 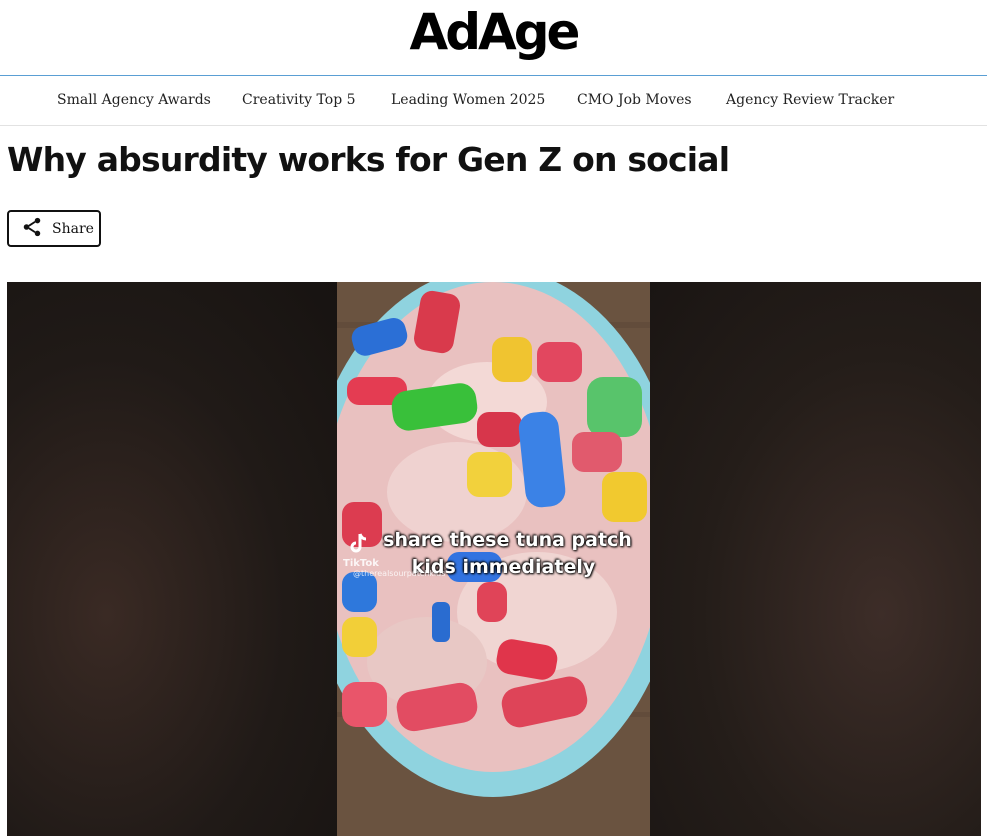 I want to click on nav-item-leading-women-2025: Leading Women 2025, so click(x=468, y=100).